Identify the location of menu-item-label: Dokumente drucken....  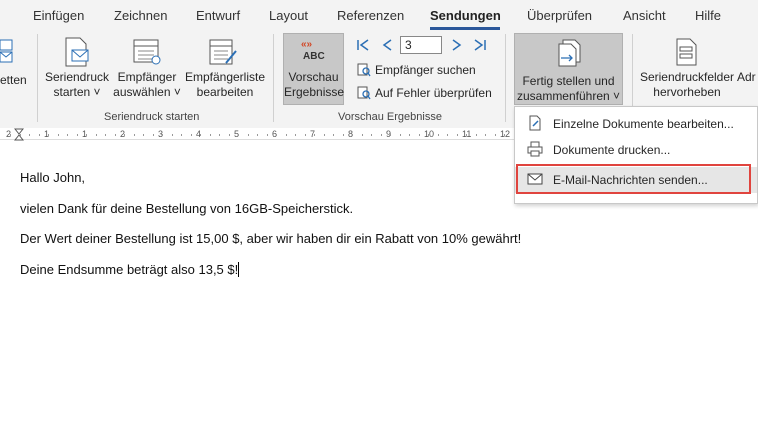
(612, 150).